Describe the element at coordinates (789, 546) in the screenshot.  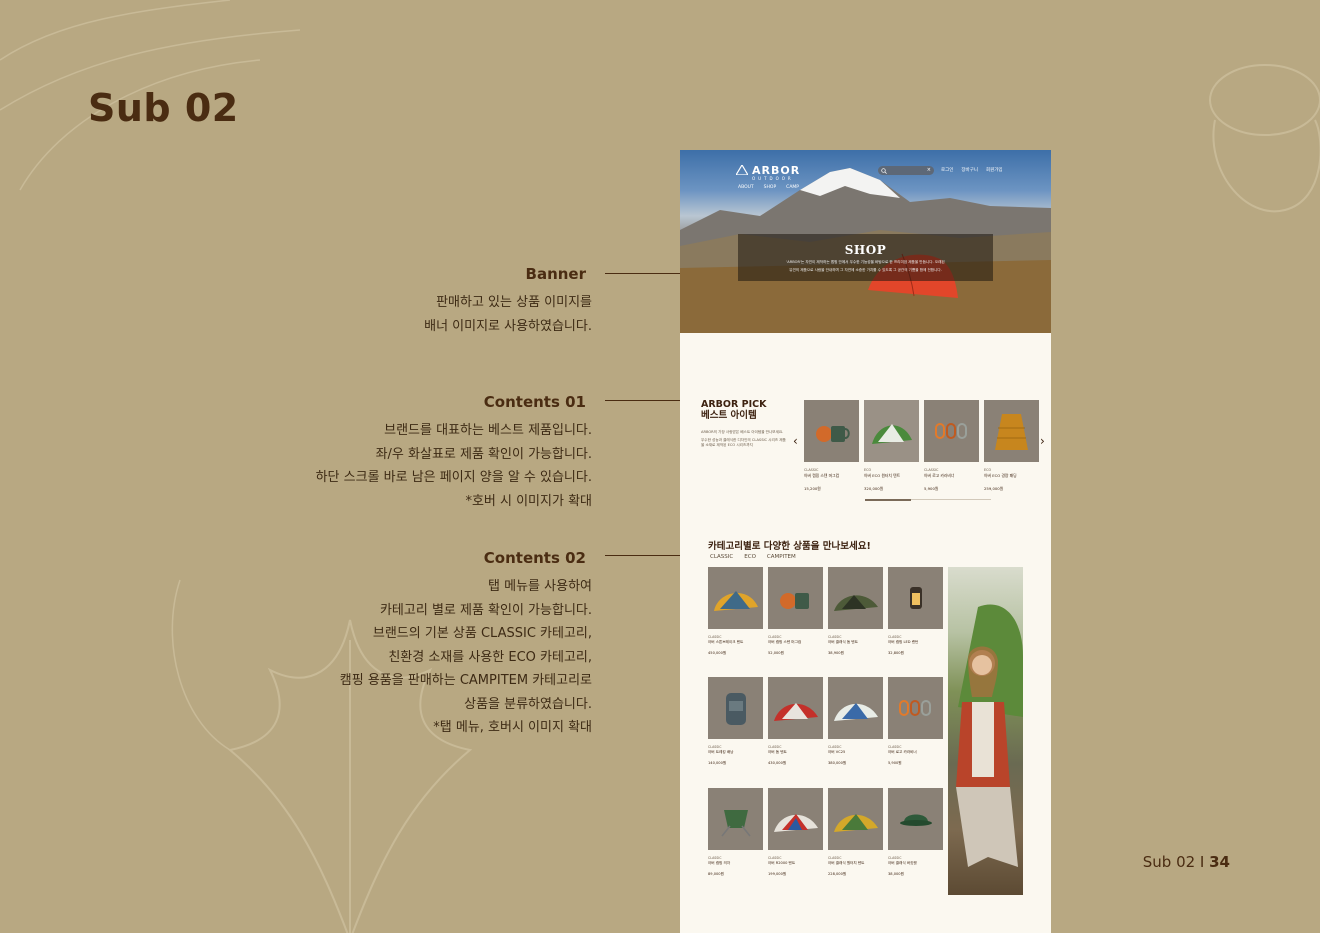
I see `category-section-title: 카테고리별로 다양한 상품을 만나보세요!` at that location.